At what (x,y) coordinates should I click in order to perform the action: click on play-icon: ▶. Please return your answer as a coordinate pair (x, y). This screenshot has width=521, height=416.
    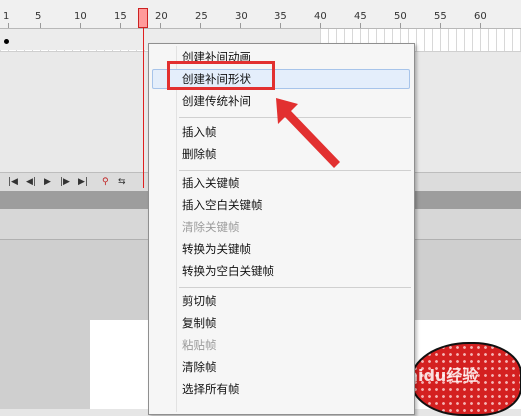
    Looking at the image, I should click on (47, 182).